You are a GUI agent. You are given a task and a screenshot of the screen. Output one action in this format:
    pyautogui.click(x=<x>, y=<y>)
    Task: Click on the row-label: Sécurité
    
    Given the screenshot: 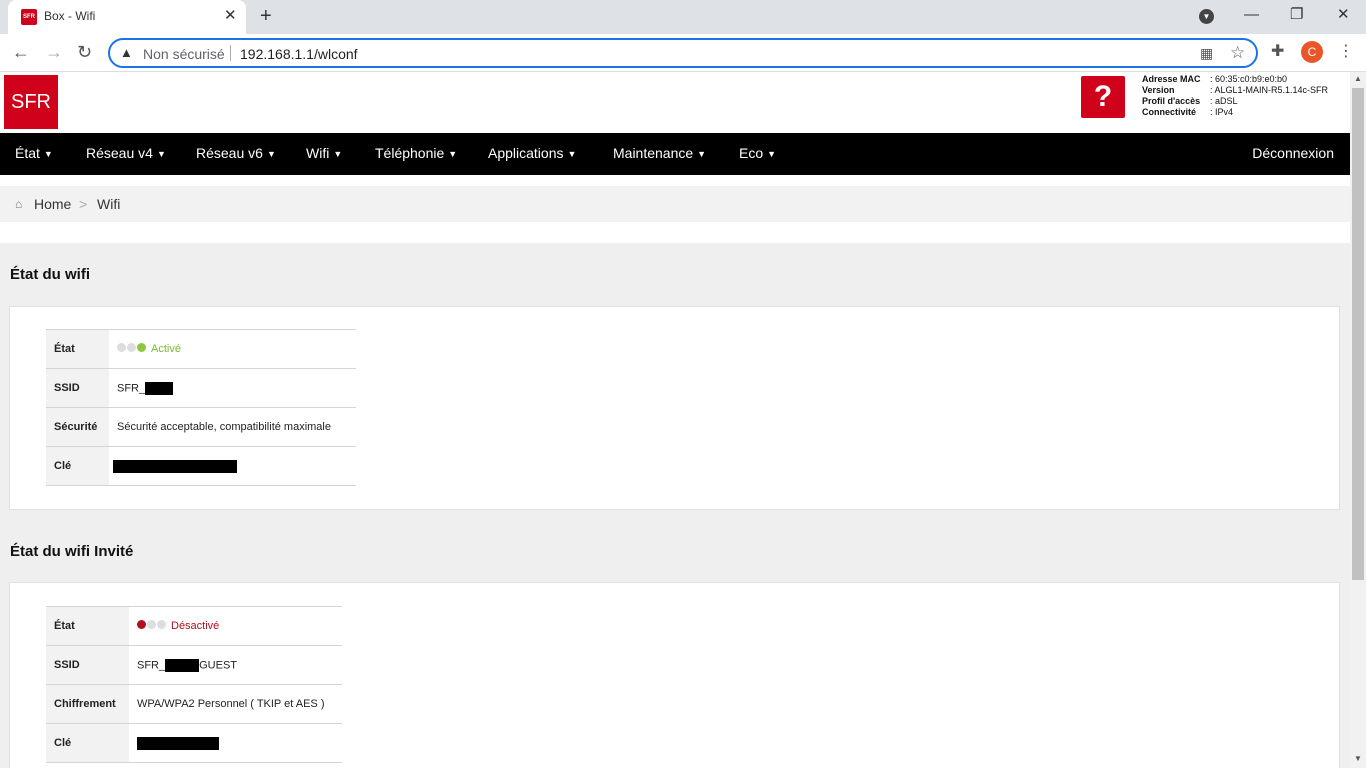 What is the action you would take?
    pyautogui.click(x=77, y=427)
    